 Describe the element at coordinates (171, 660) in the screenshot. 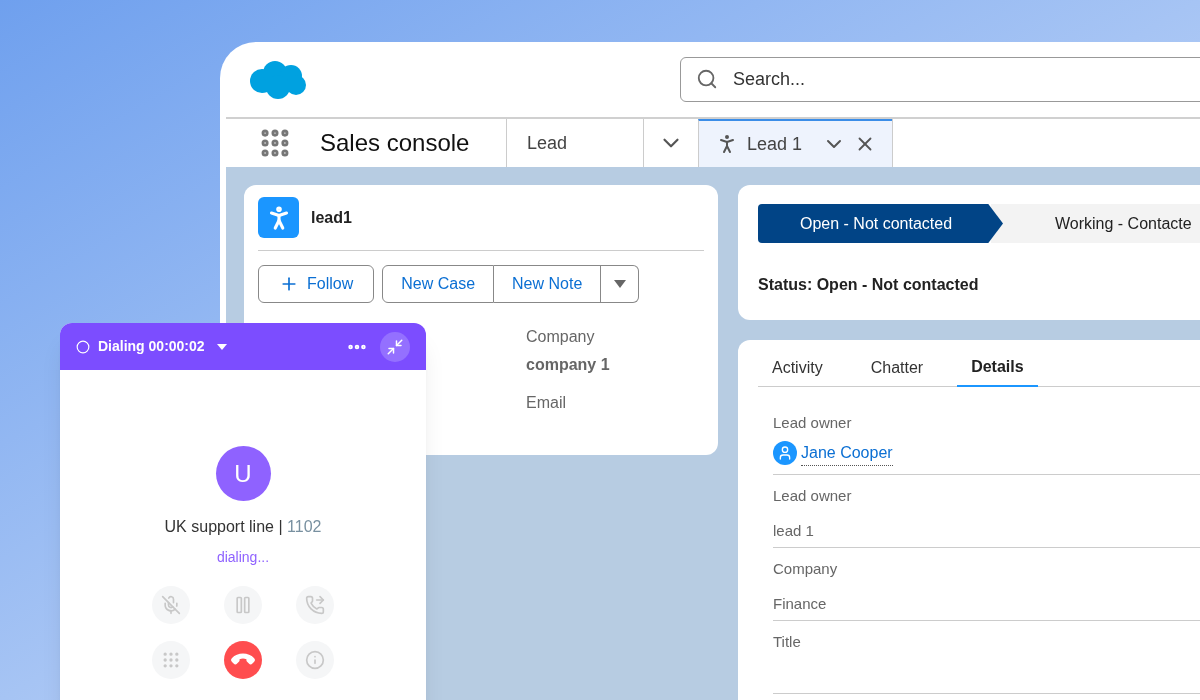

I see `keypad-icon` at that location.